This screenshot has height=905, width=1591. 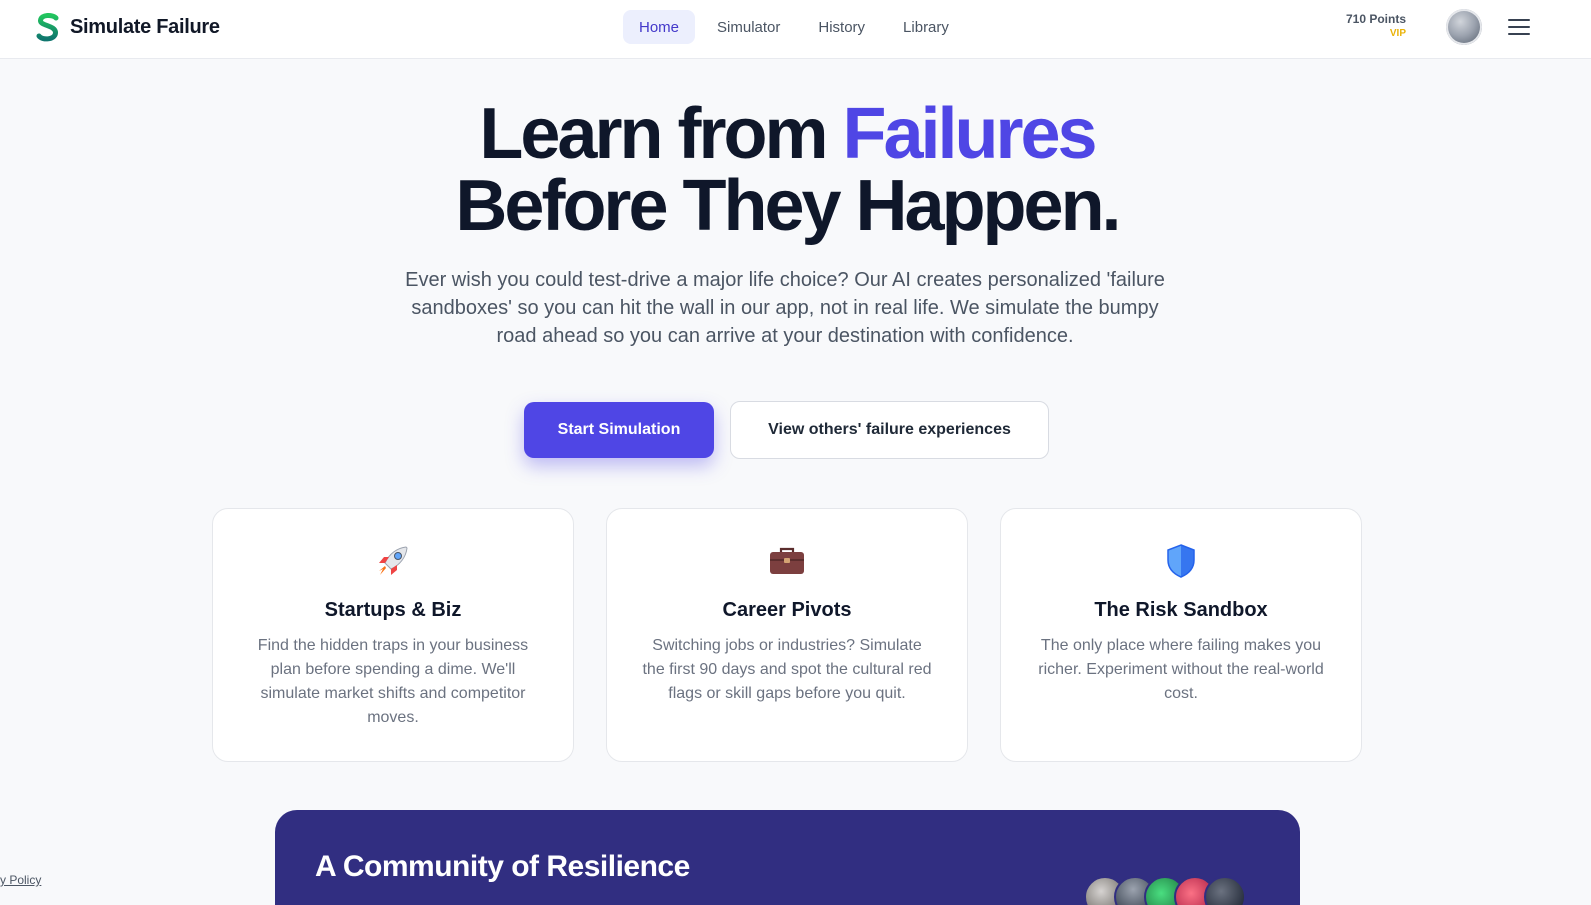 I want to click on community-title: A Community of Resilience, so click(x=502, y=866).